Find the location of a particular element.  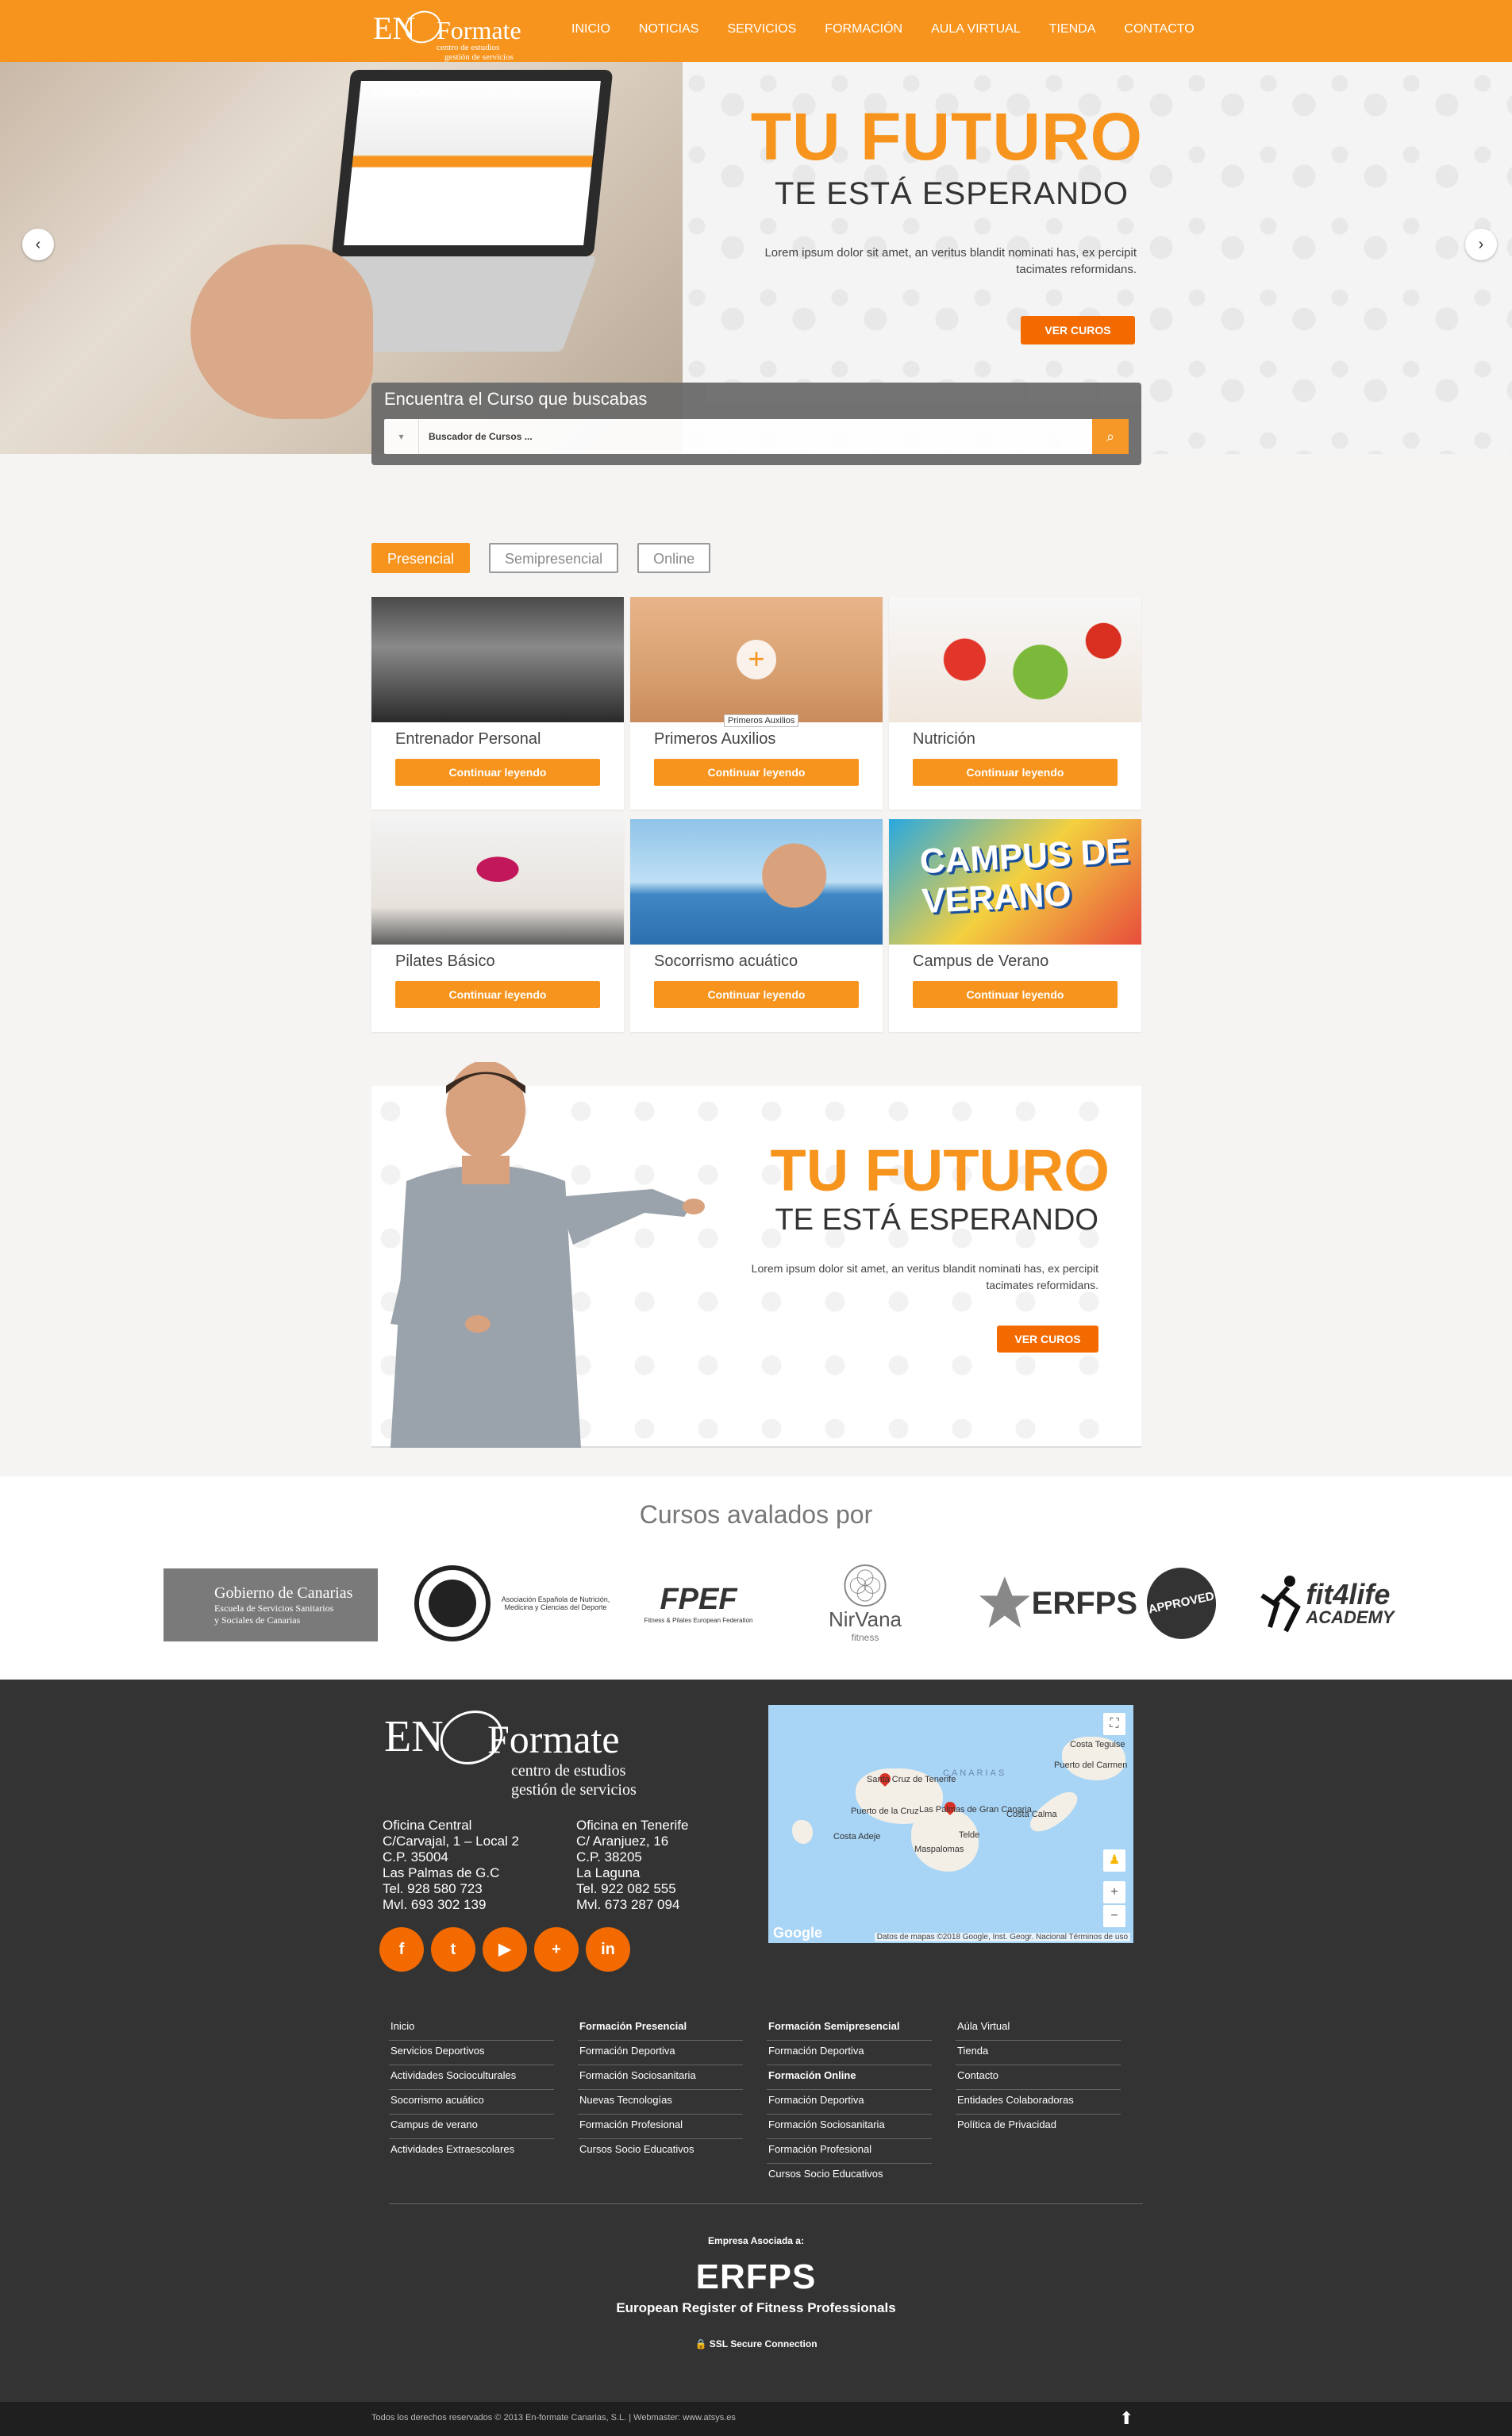

facebook-icon: f is located at coordinates (401, 1949).